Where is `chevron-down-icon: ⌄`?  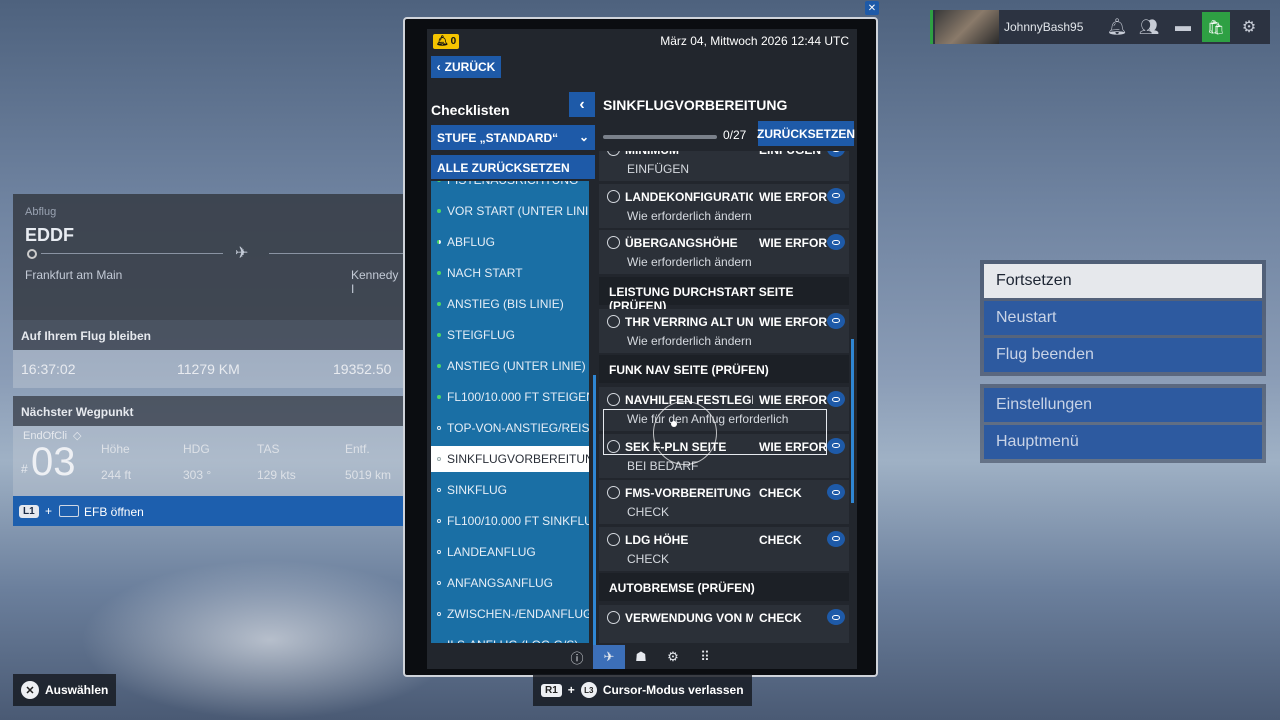 chevron-down-icon: ⌄ is located at coordinates (583, 137).